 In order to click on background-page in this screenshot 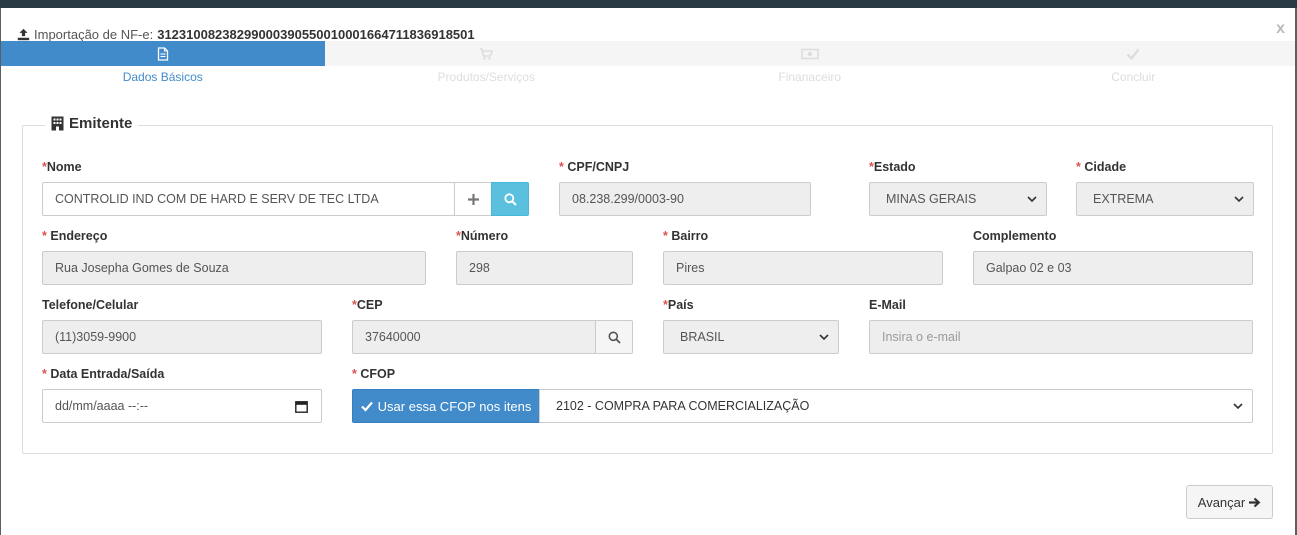, I will do `click(648, 4)`.